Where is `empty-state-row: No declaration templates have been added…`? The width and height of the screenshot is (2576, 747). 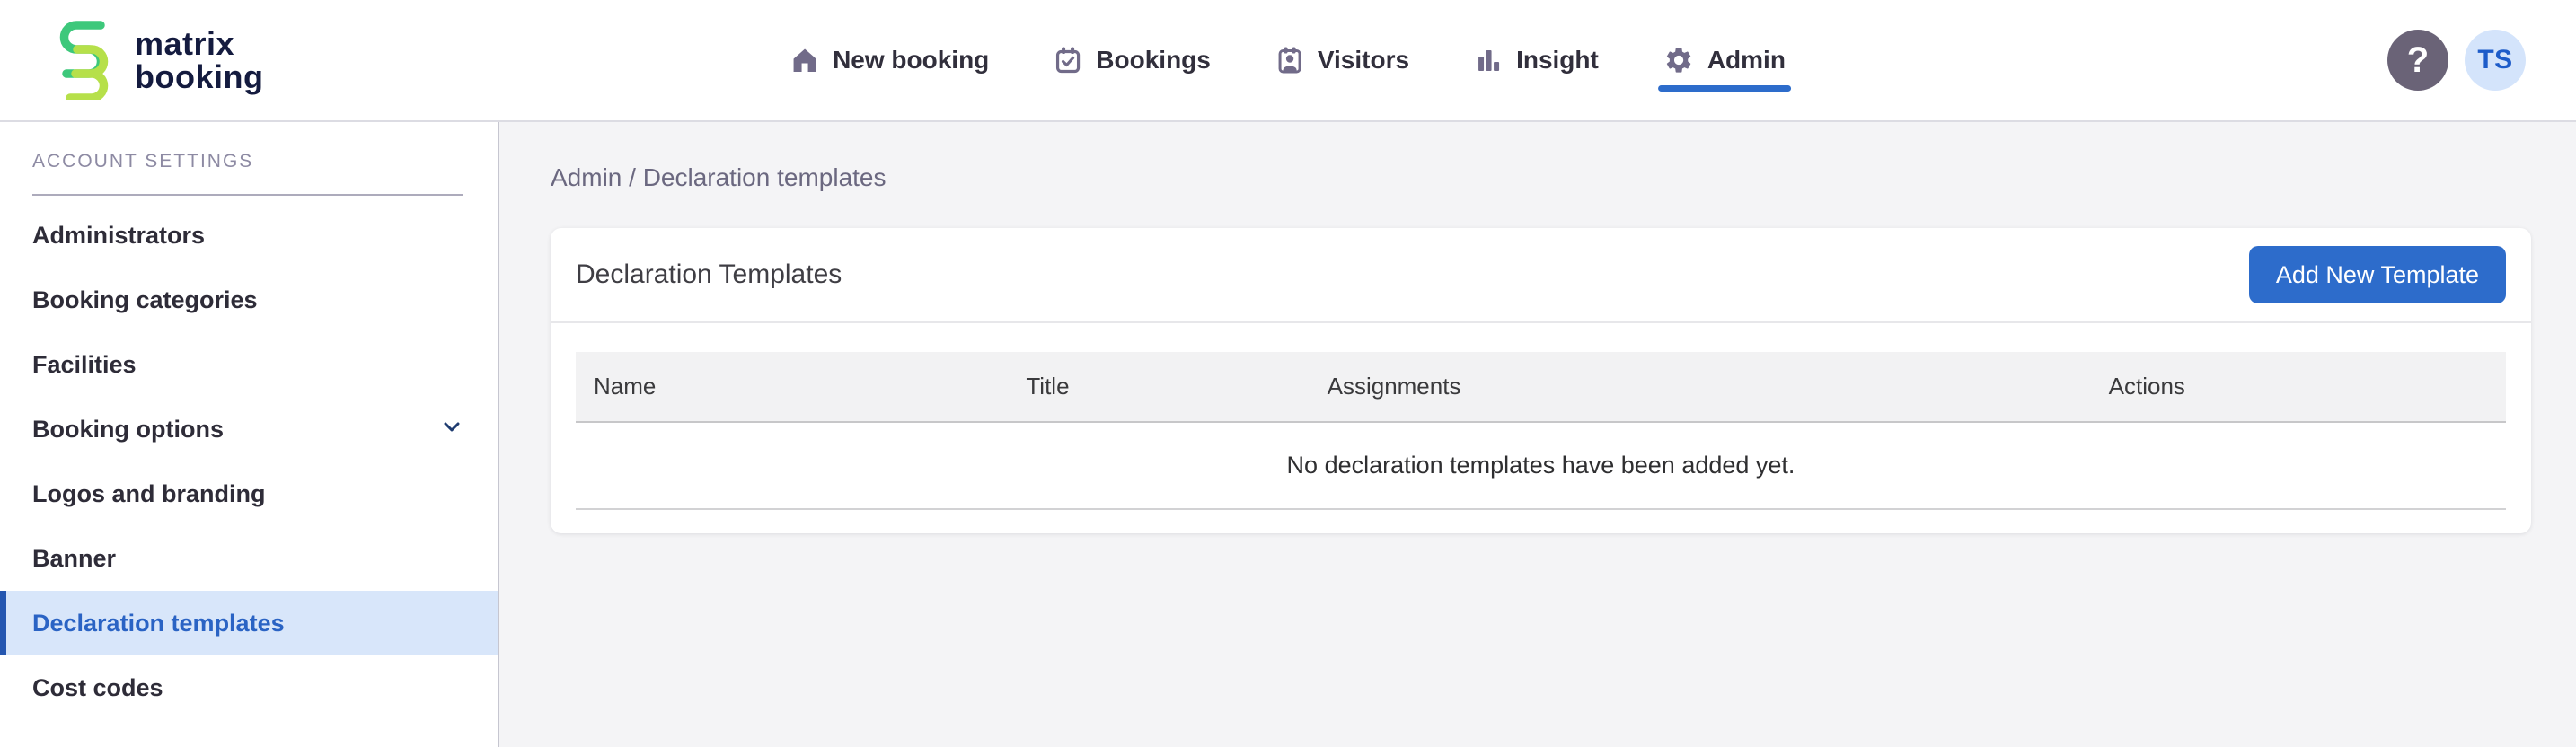 empty-state-row: No declaration templates have been added… is located at coordinates (1541, 466).